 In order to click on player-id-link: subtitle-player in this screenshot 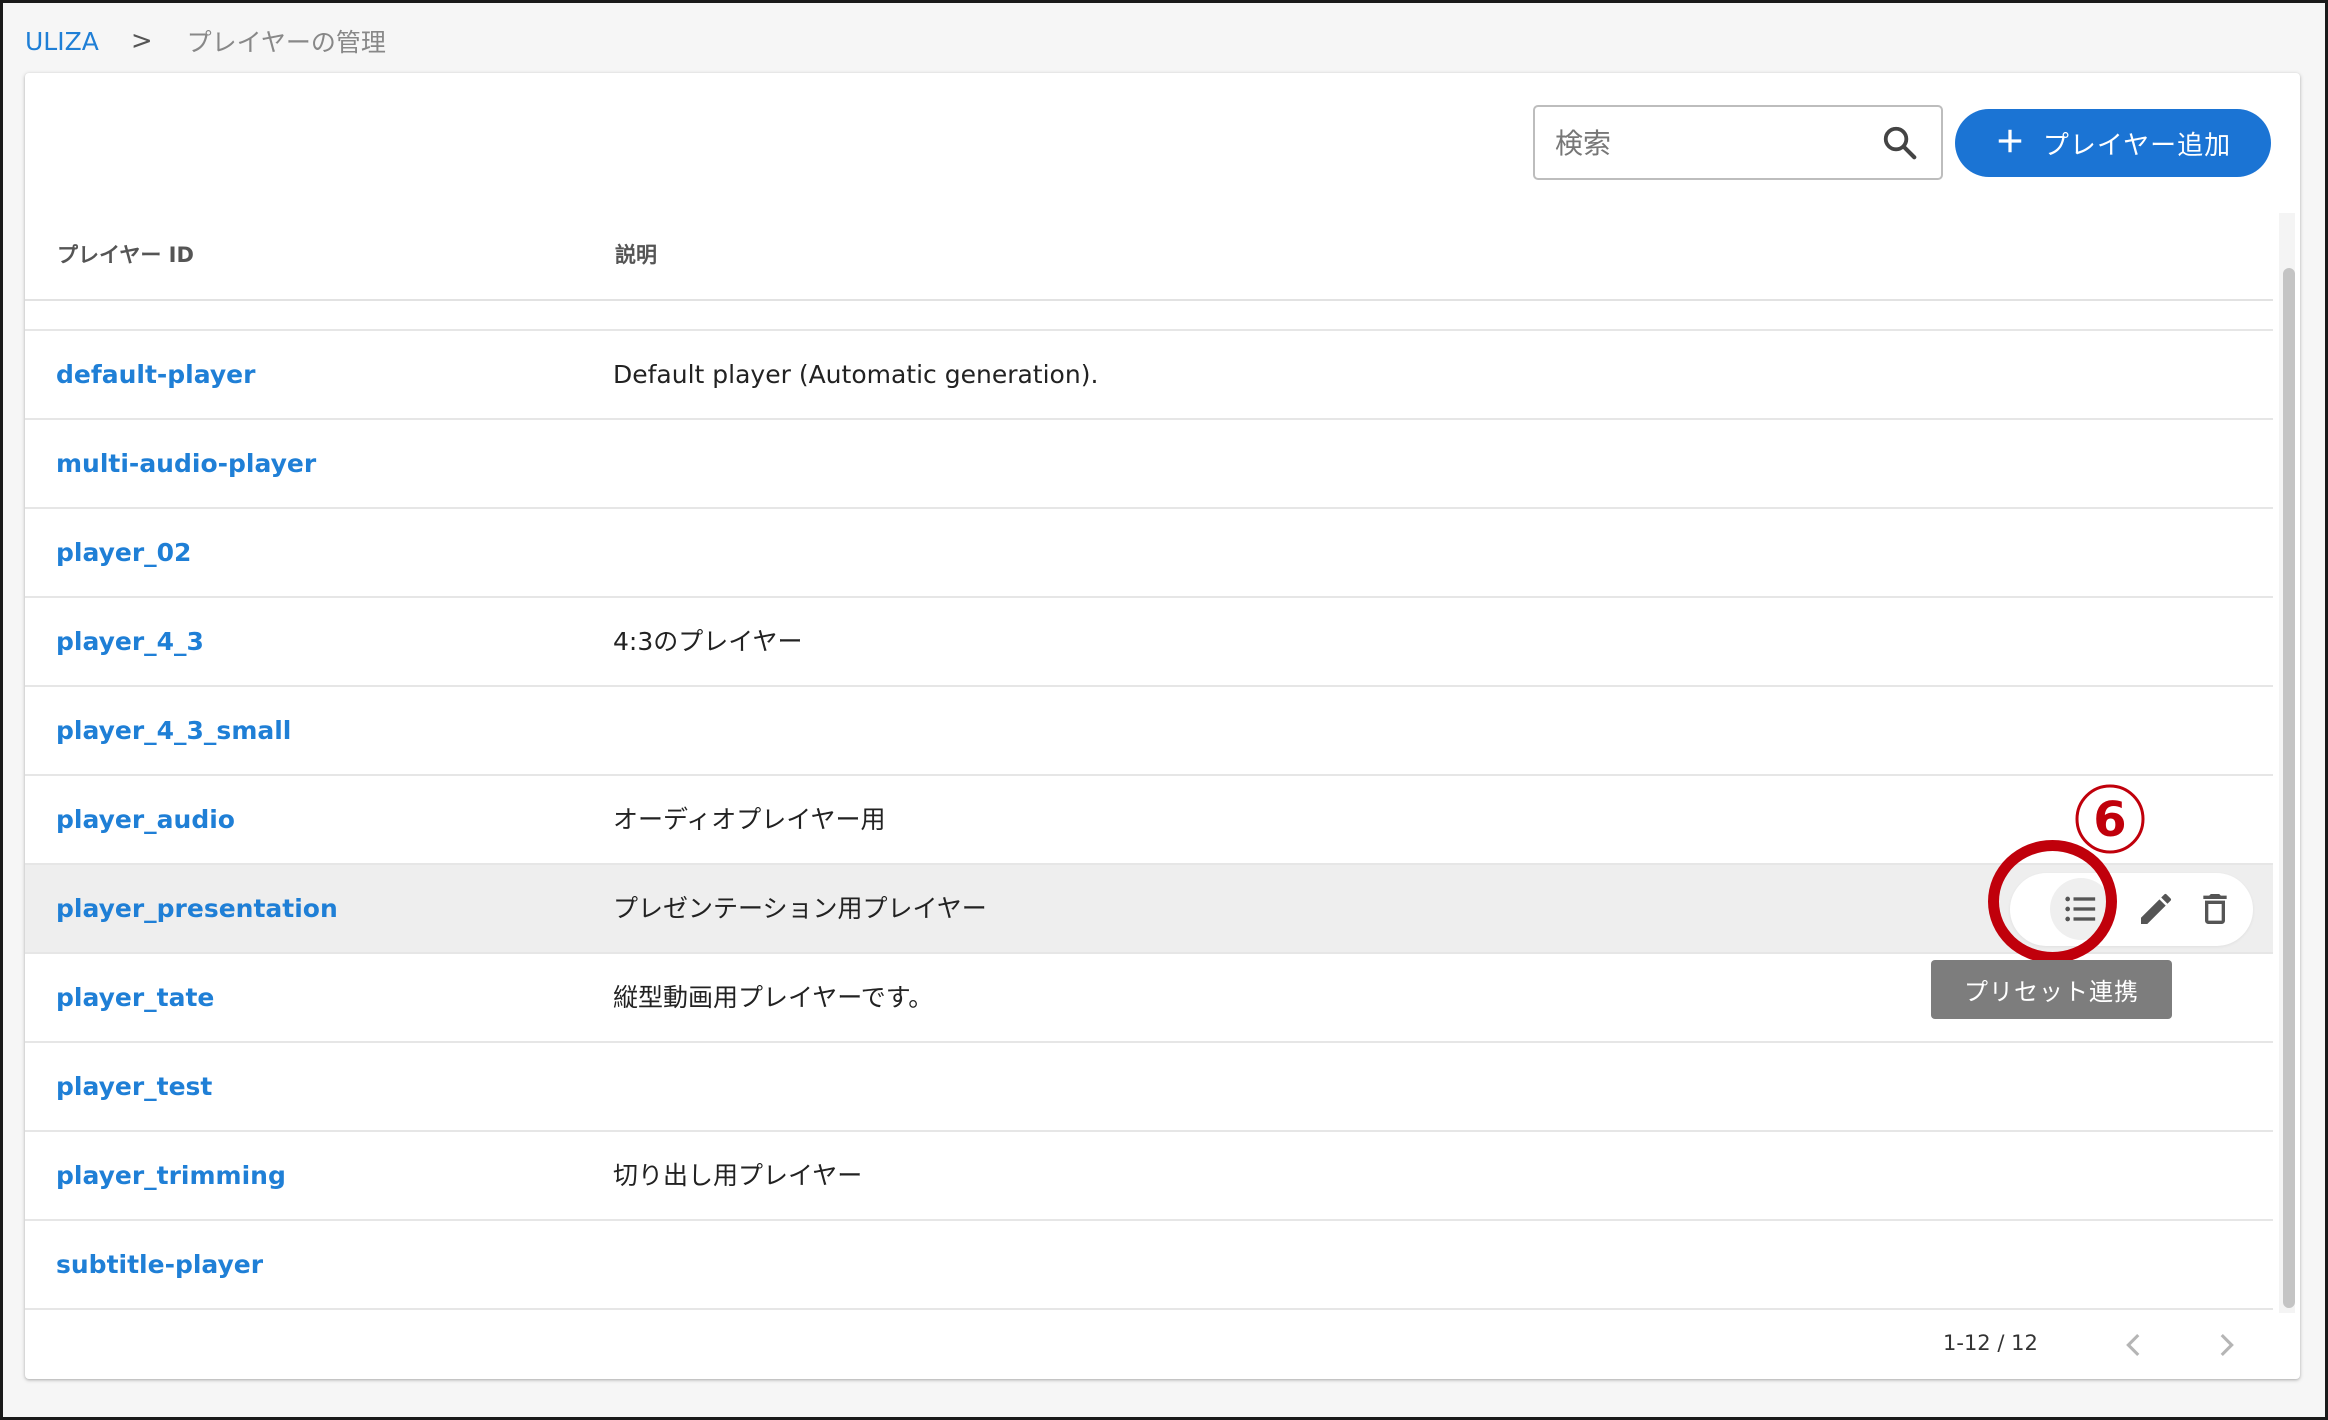, I will do `click(159, 1264)`.